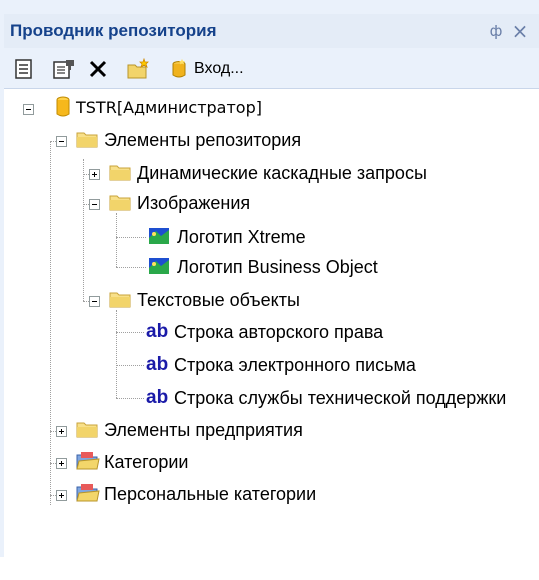 The height and width of the screenshot is (580, 539). I want to click on panel-title: Проводник репозитория, so click(113, 30).